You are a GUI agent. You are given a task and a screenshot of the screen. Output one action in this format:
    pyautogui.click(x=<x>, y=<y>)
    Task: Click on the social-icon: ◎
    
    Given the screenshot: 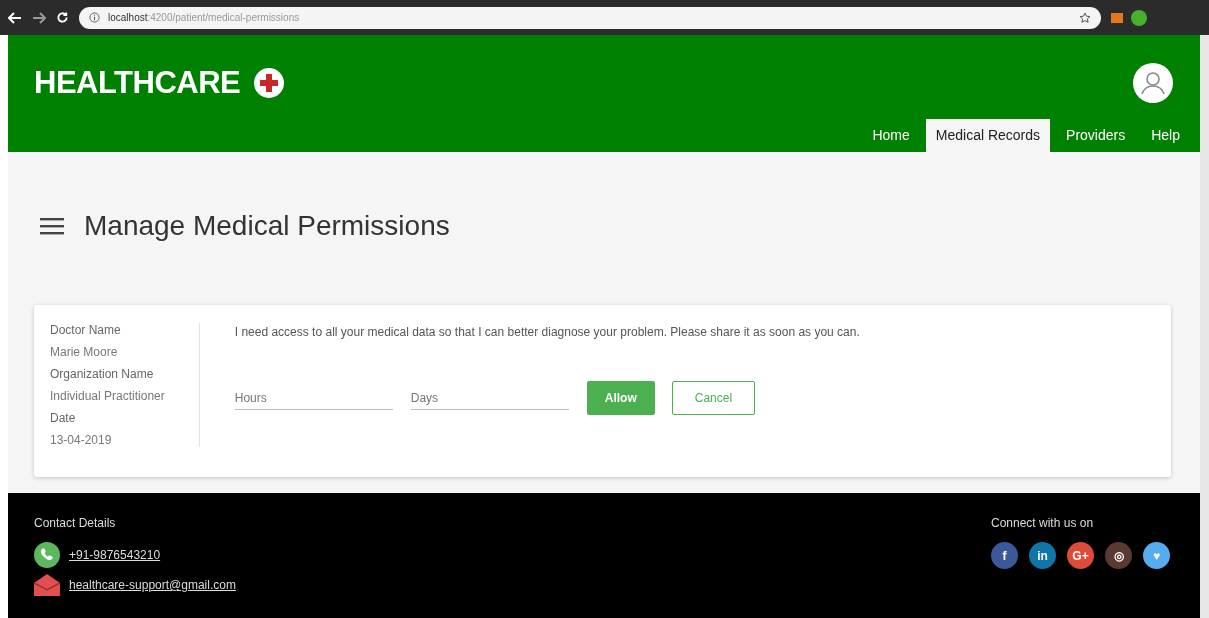 What is the action you would take?
    pyautogui.click(x=1118, y=555)
    